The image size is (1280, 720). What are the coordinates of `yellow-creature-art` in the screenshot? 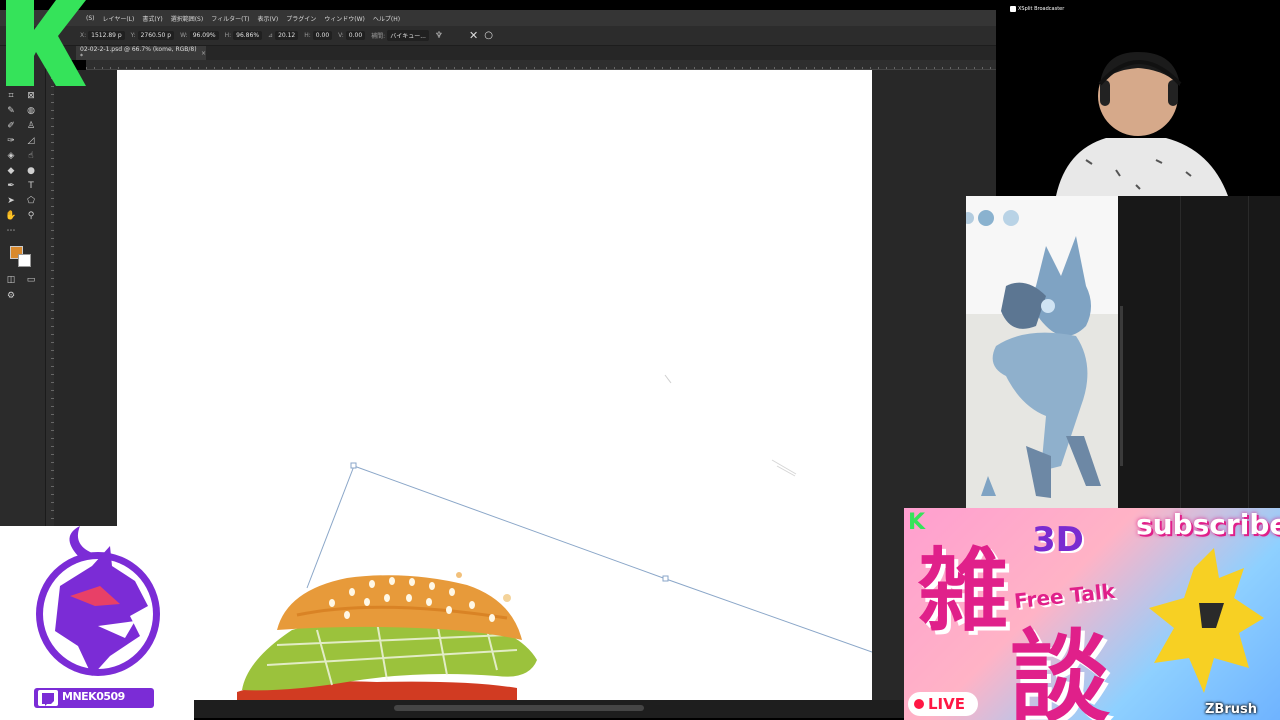 It's located at (1206, 620).